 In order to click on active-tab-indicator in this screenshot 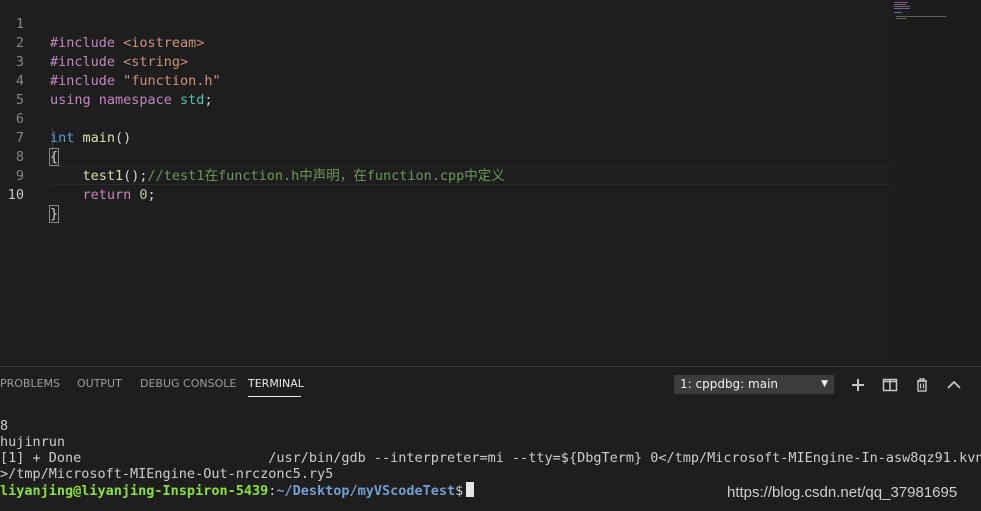, I will do `click(274, 396)`.